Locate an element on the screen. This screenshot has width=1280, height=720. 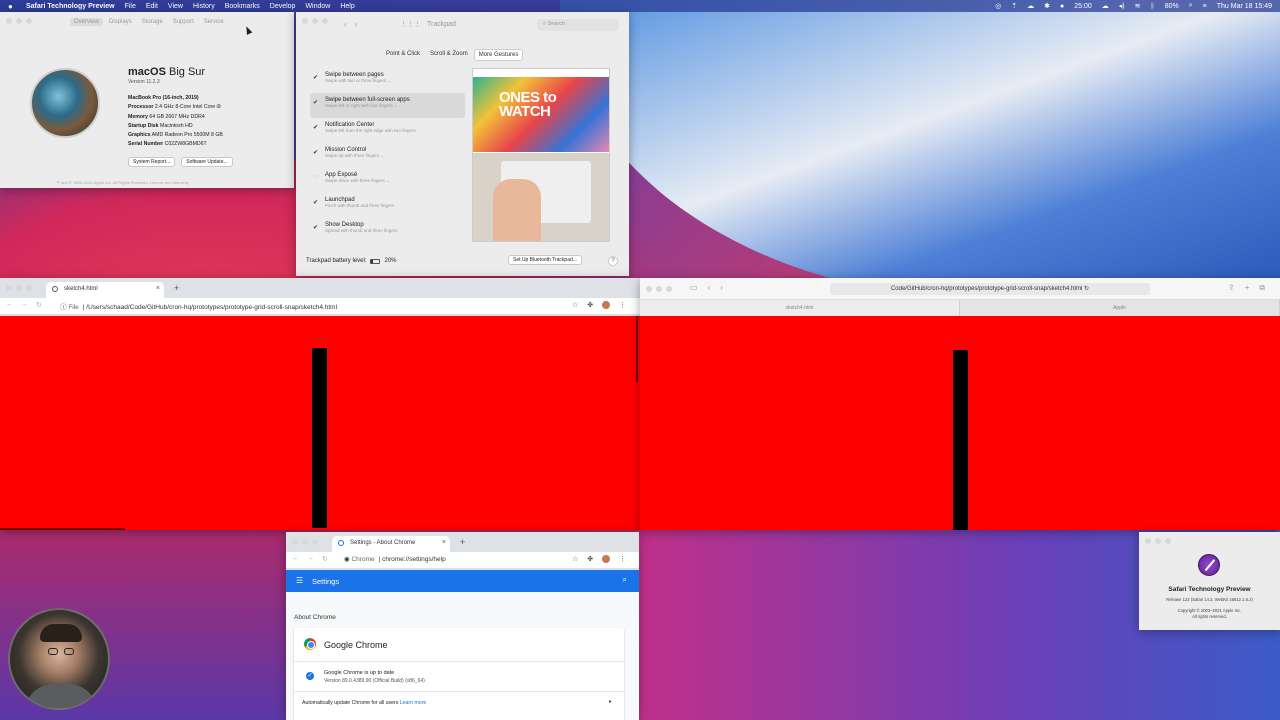
browser-tab: sketch4.html is located at coordinates (800, 308).